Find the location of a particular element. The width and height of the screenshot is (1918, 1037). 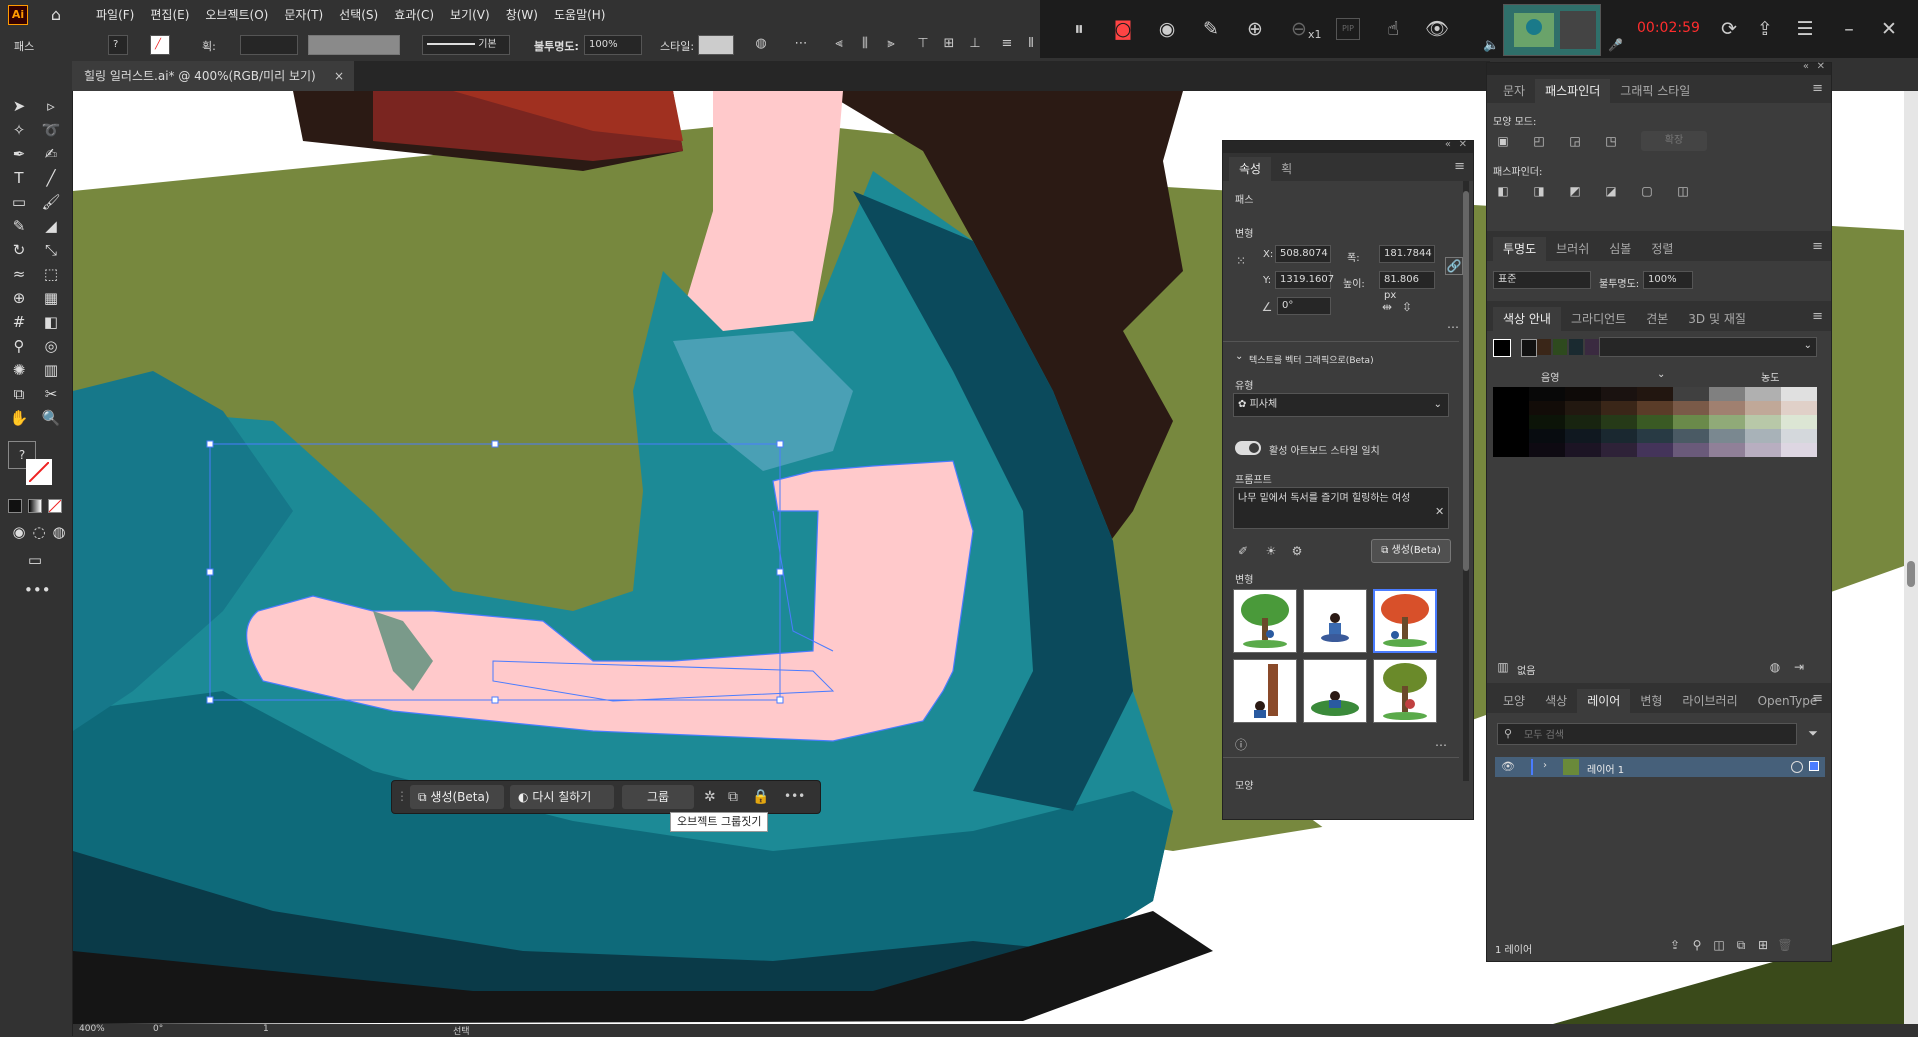

scrollbar-thumb is located at coordinates (1911, 574).